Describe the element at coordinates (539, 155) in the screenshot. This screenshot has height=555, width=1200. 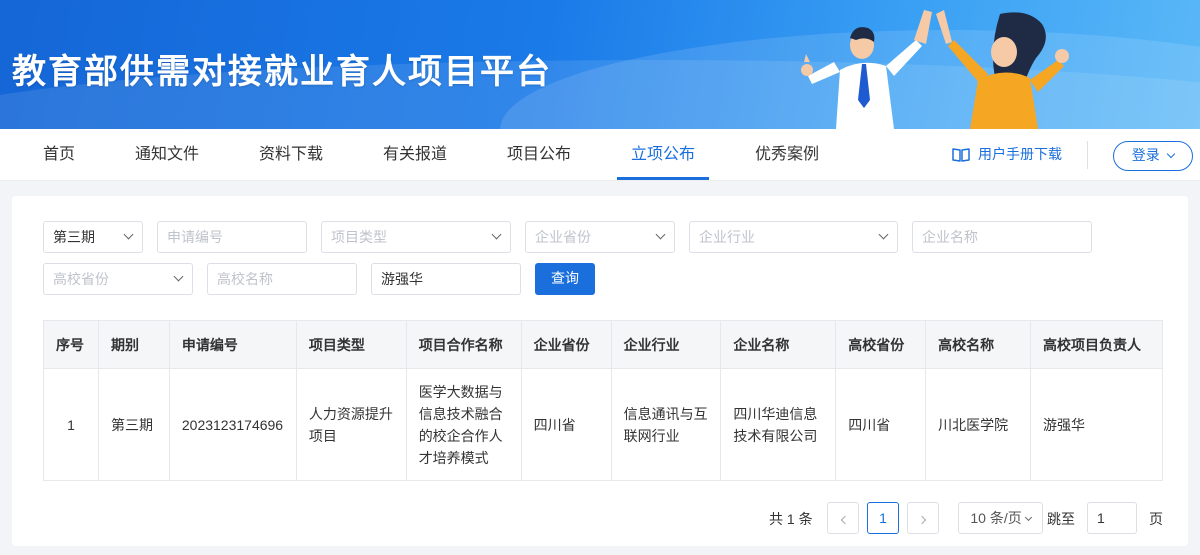
I see `nav-item-project-announce: 项目公布` at that location.